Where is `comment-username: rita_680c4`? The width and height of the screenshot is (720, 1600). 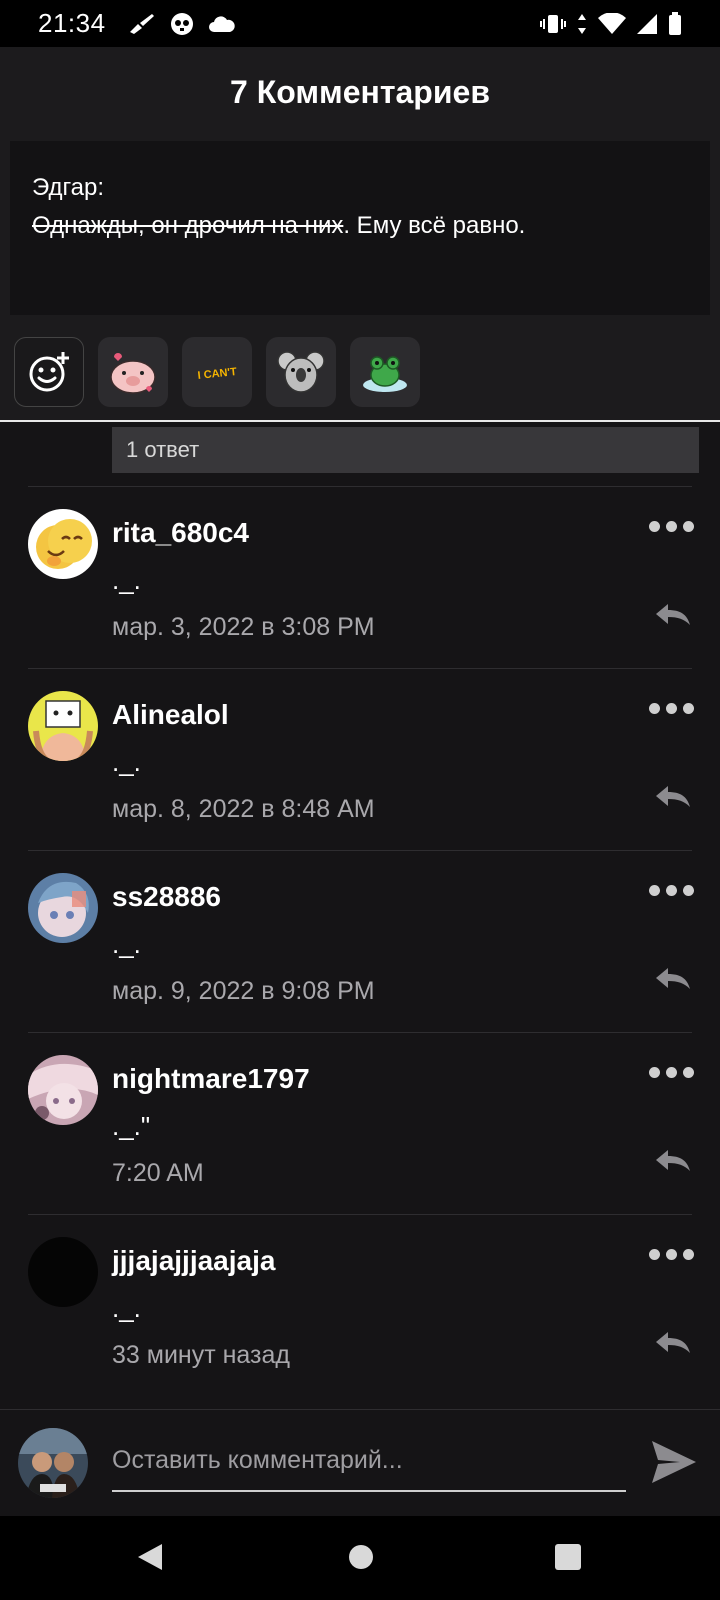 comment-username: rita_680c4 is located at coordinates (180, 533).